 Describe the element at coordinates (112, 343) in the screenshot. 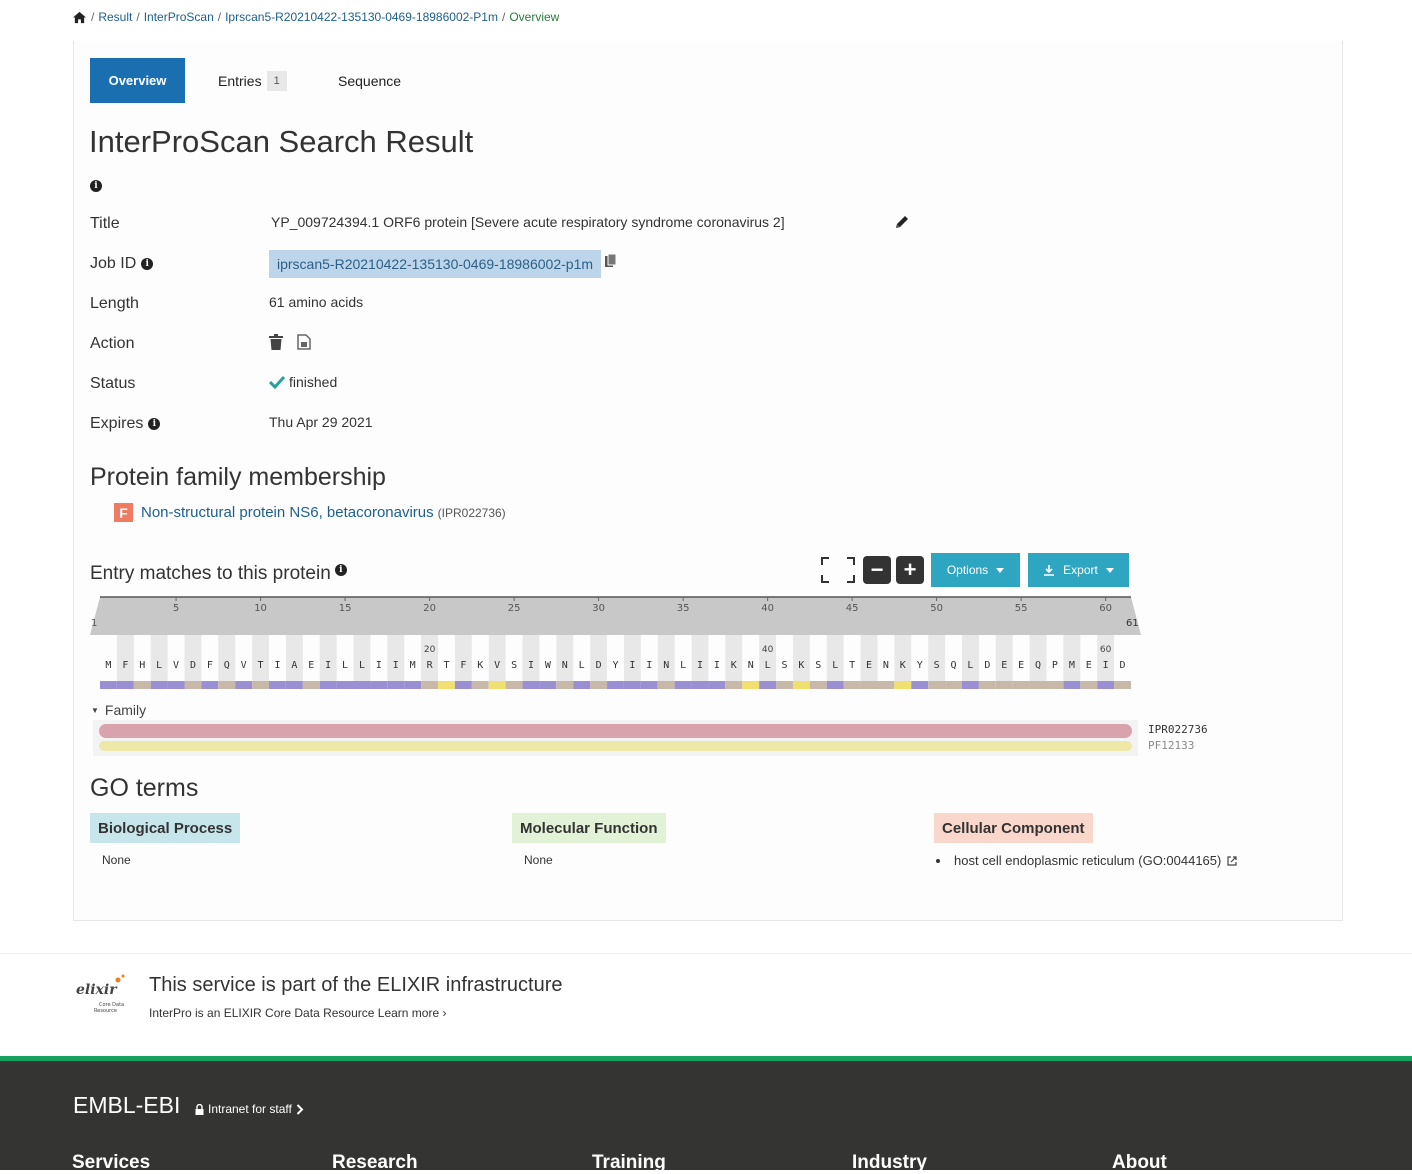

I see `action-label-text: Action` at that location.